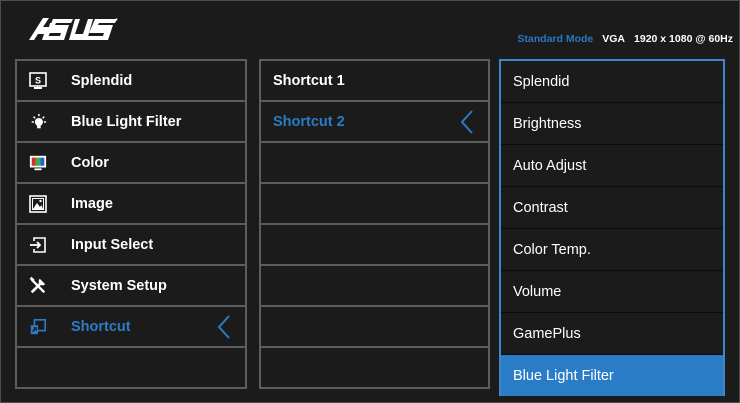 This screenshot has height=403, width=740. Describe the element at coordinates (38, 163) in the screenshot. I see `color-icon` at that location.